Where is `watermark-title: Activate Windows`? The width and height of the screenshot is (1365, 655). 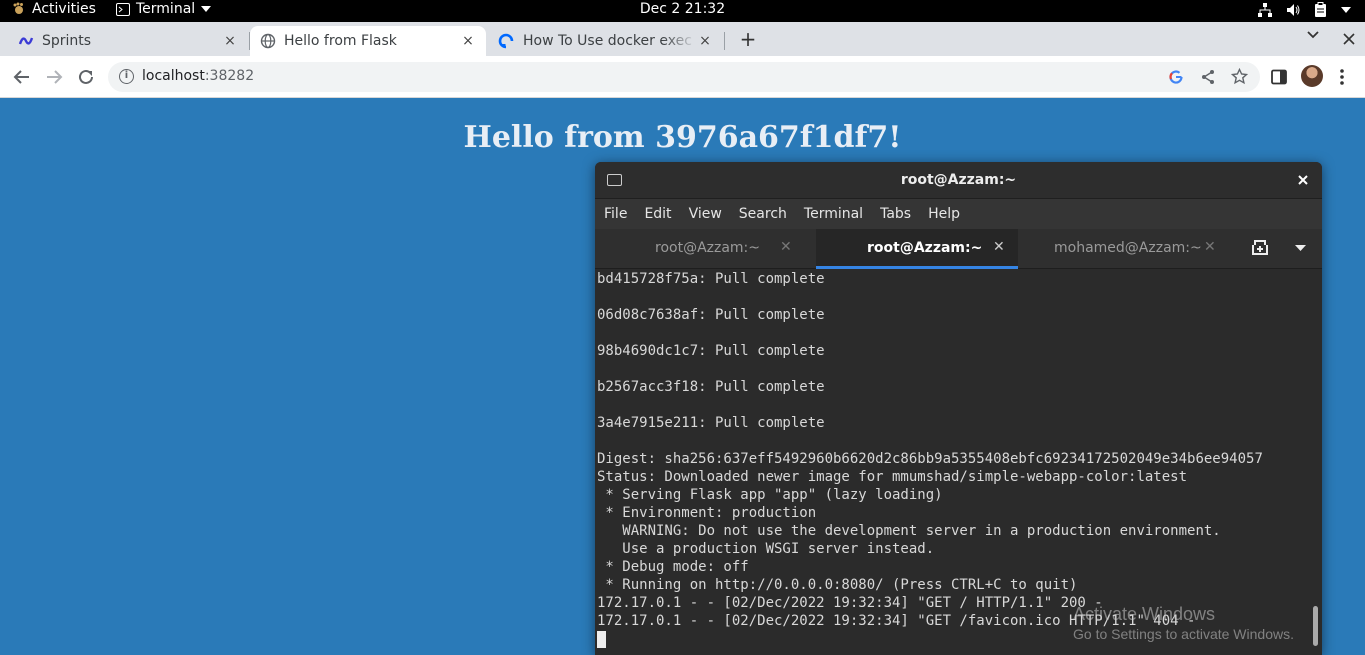
watermark-title: Activate Windows is located at coordinates (1144, 614).